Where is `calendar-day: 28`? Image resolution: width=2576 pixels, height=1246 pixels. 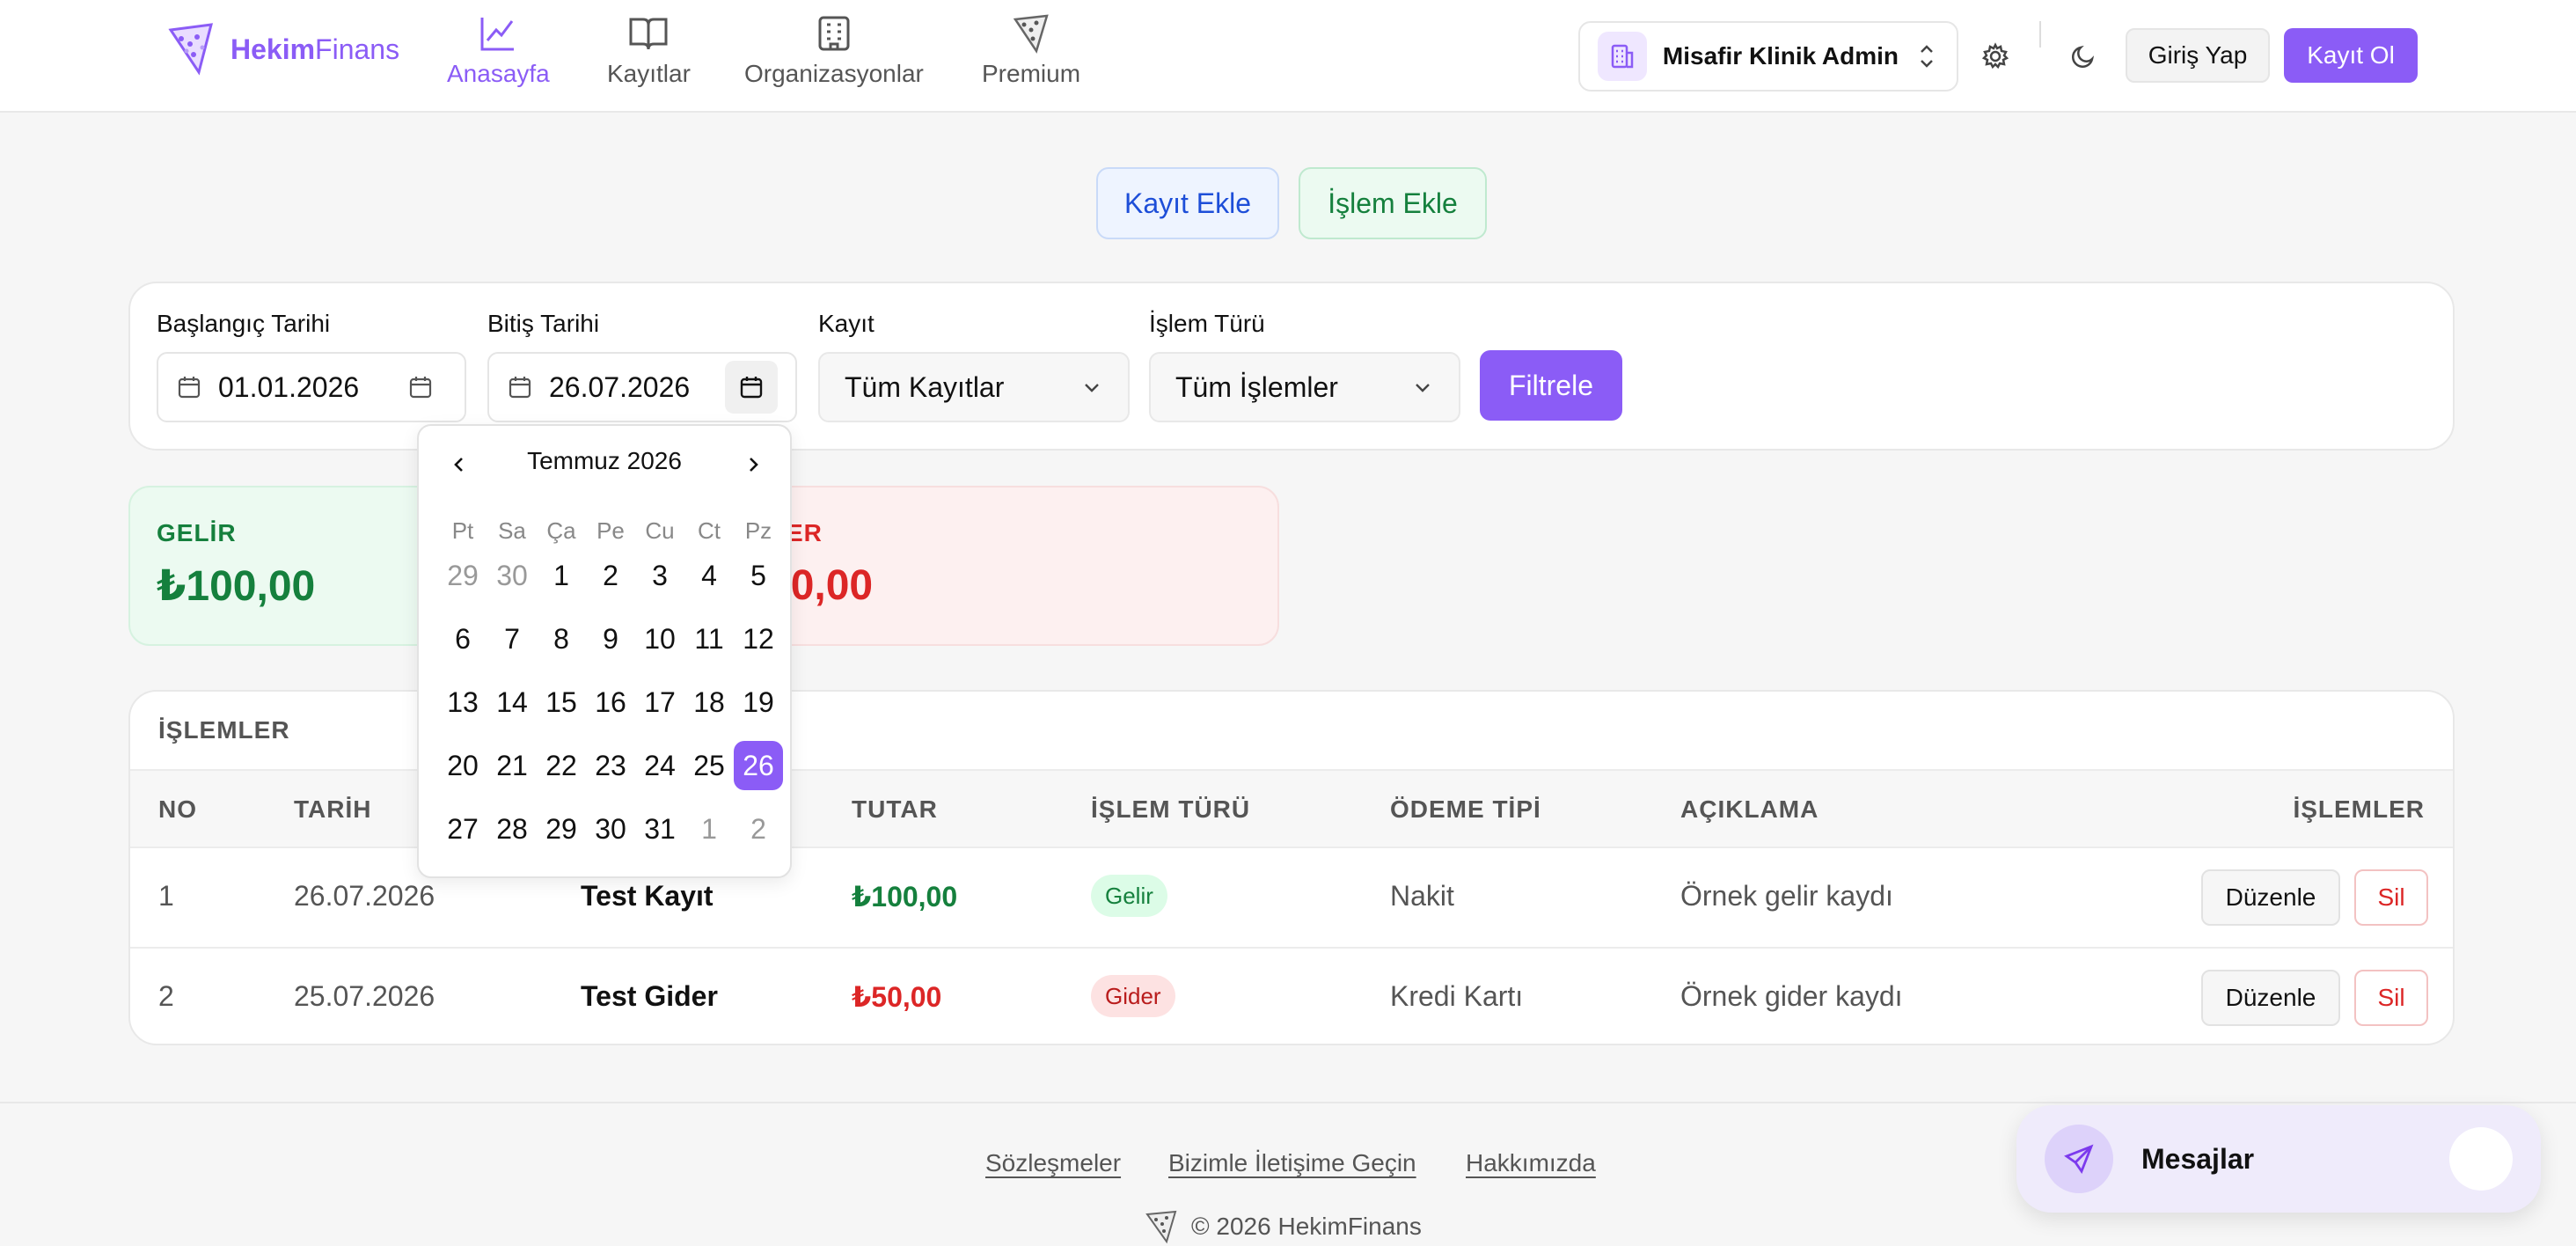
calendar-day: 28 is located at coordinates (512, 829).